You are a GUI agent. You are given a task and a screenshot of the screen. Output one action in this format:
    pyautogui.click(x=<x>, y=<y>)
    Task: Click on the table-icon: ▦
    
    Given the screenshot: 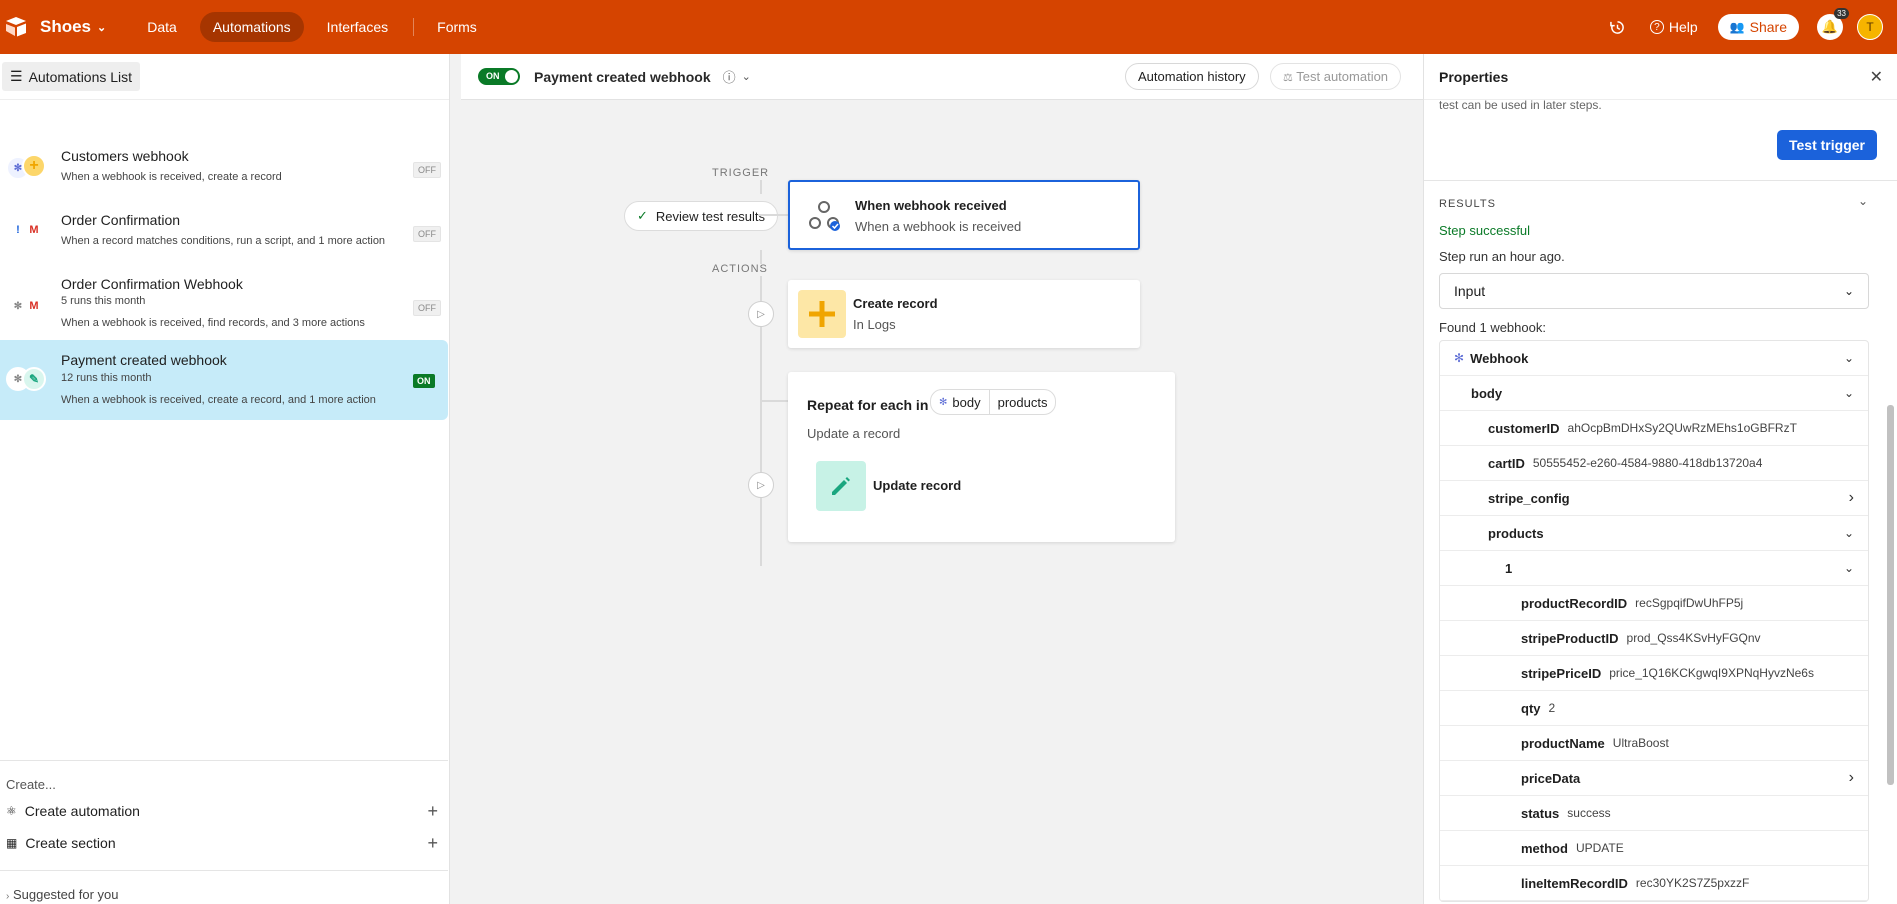 What is the action you would take?
    pyautogui.click(x=12, y=843)
    